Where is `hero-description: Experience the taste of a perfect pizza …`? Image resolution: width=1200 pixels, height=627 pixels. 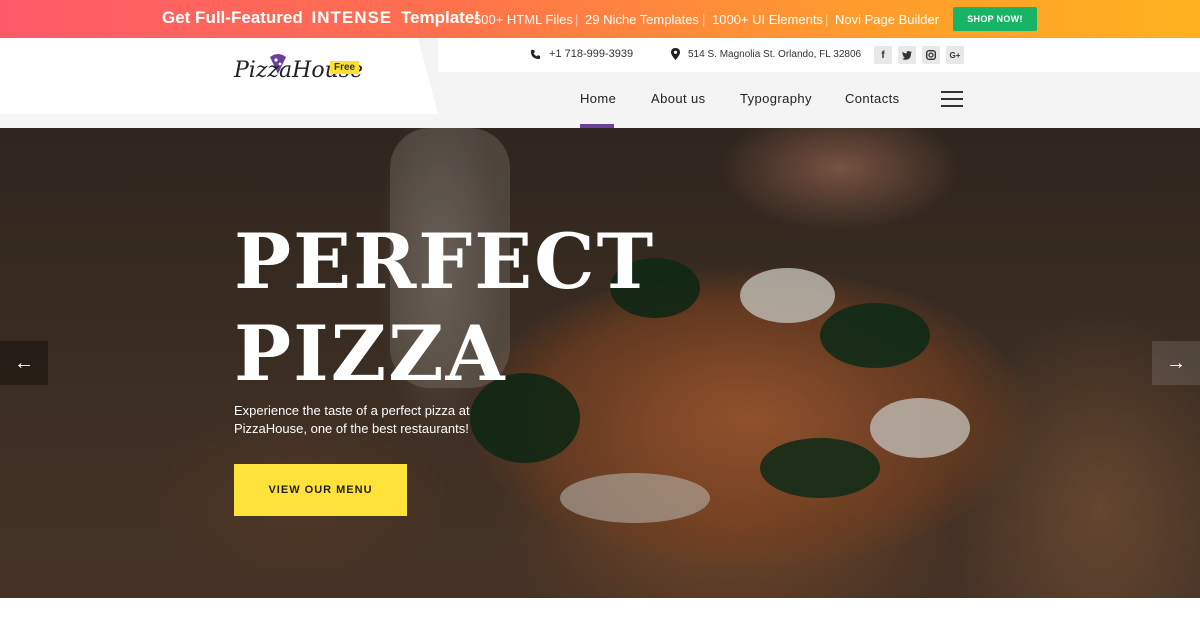
hero-description: Experience the taste of a perfect pizza … is located at coordinates (352, 419).